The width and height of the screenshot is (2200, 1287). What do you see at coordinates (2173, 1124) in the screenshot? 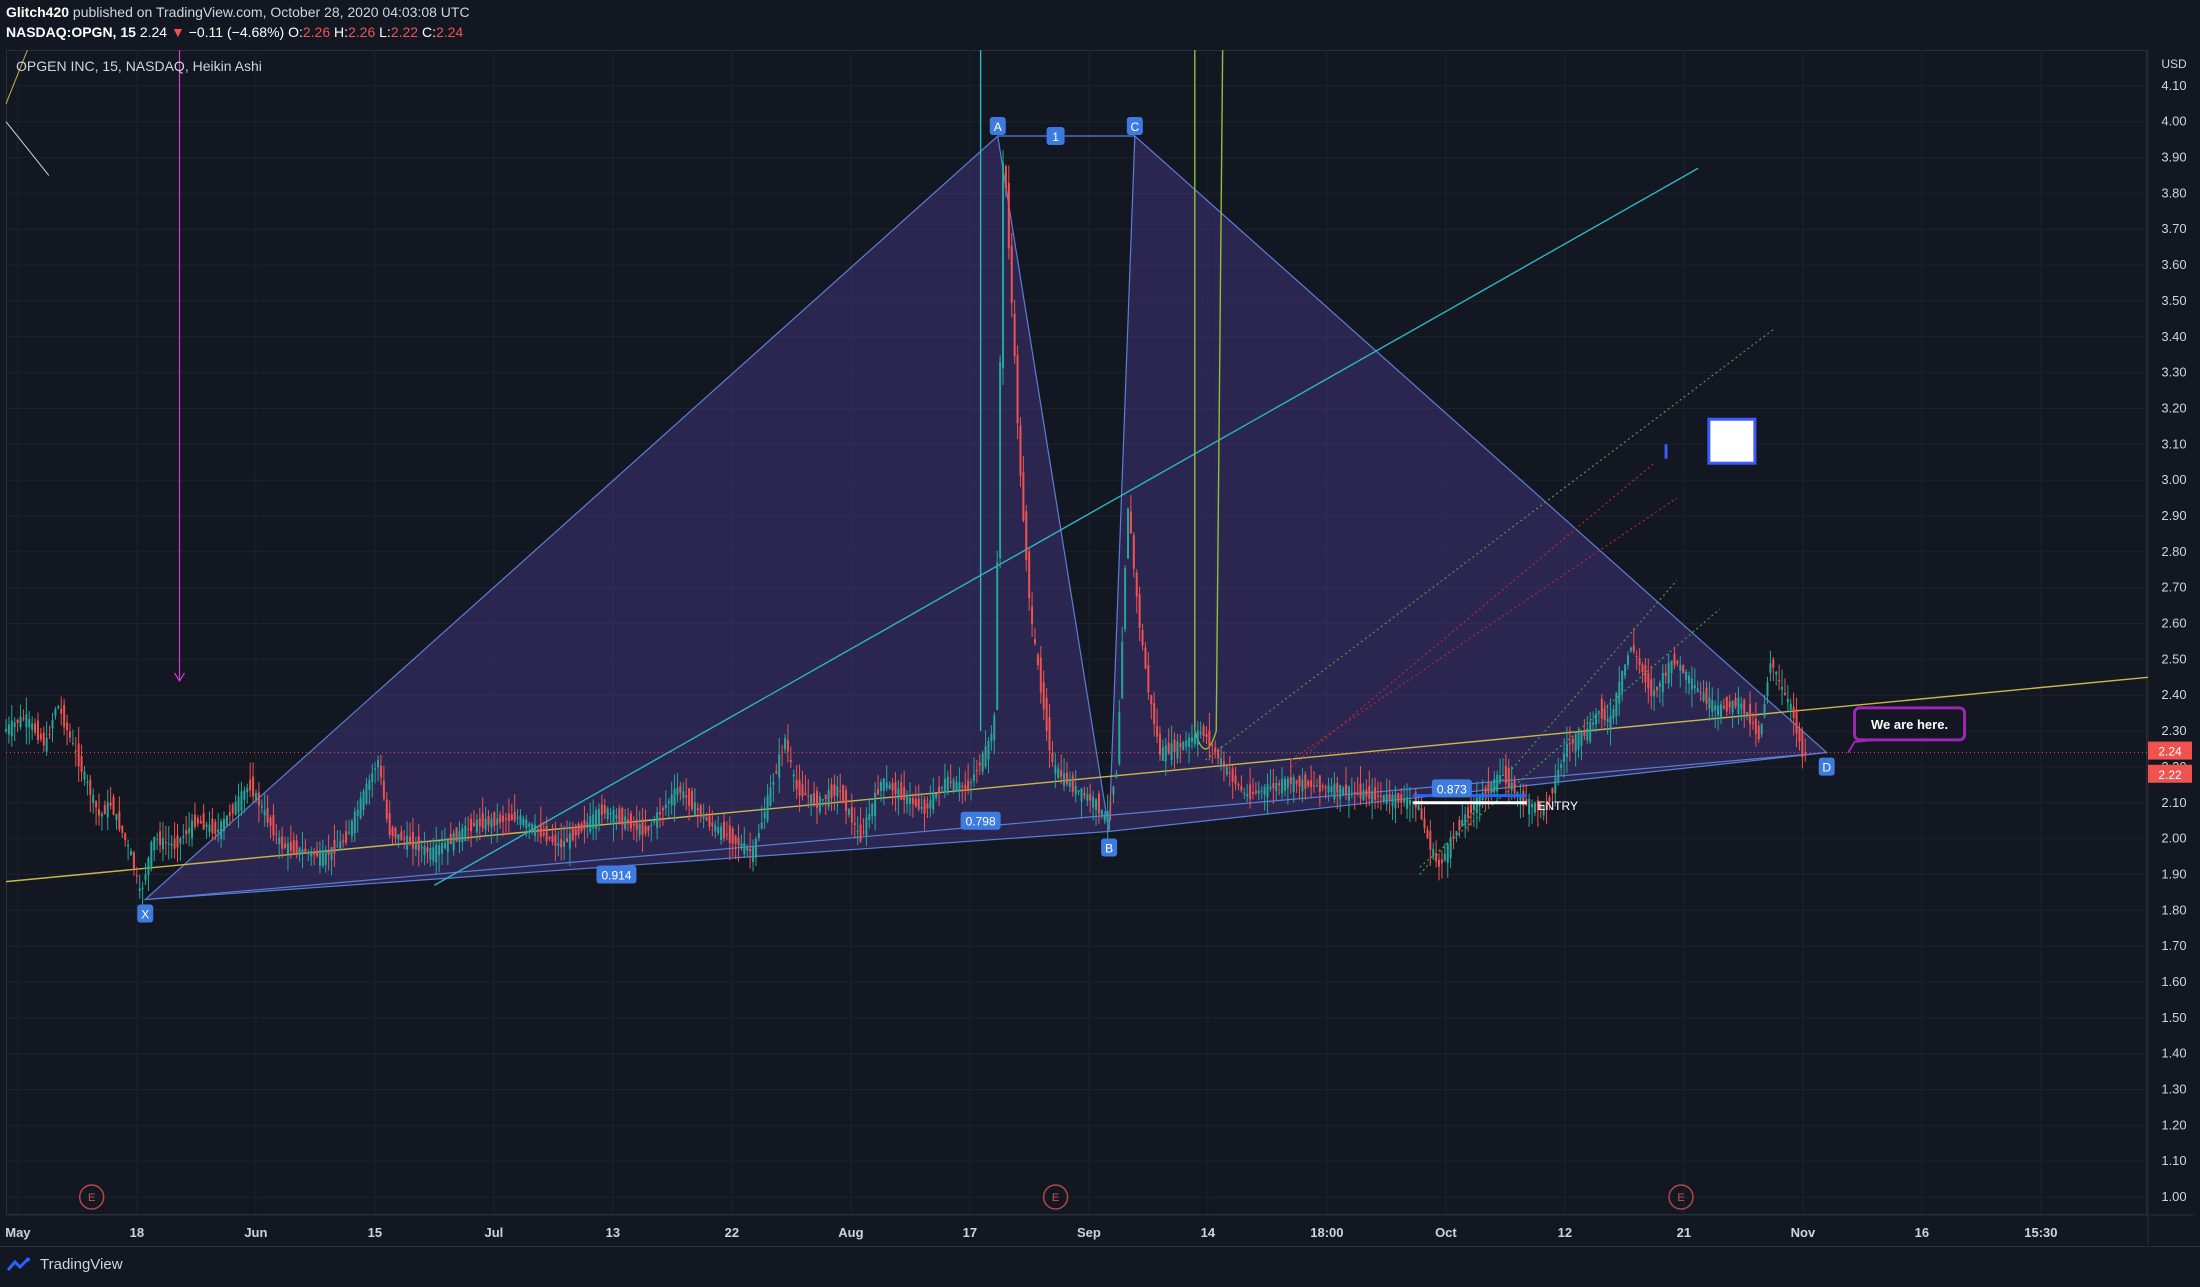
I see `y-tick-label: 1.20` at bounding box center [2173, 1124].